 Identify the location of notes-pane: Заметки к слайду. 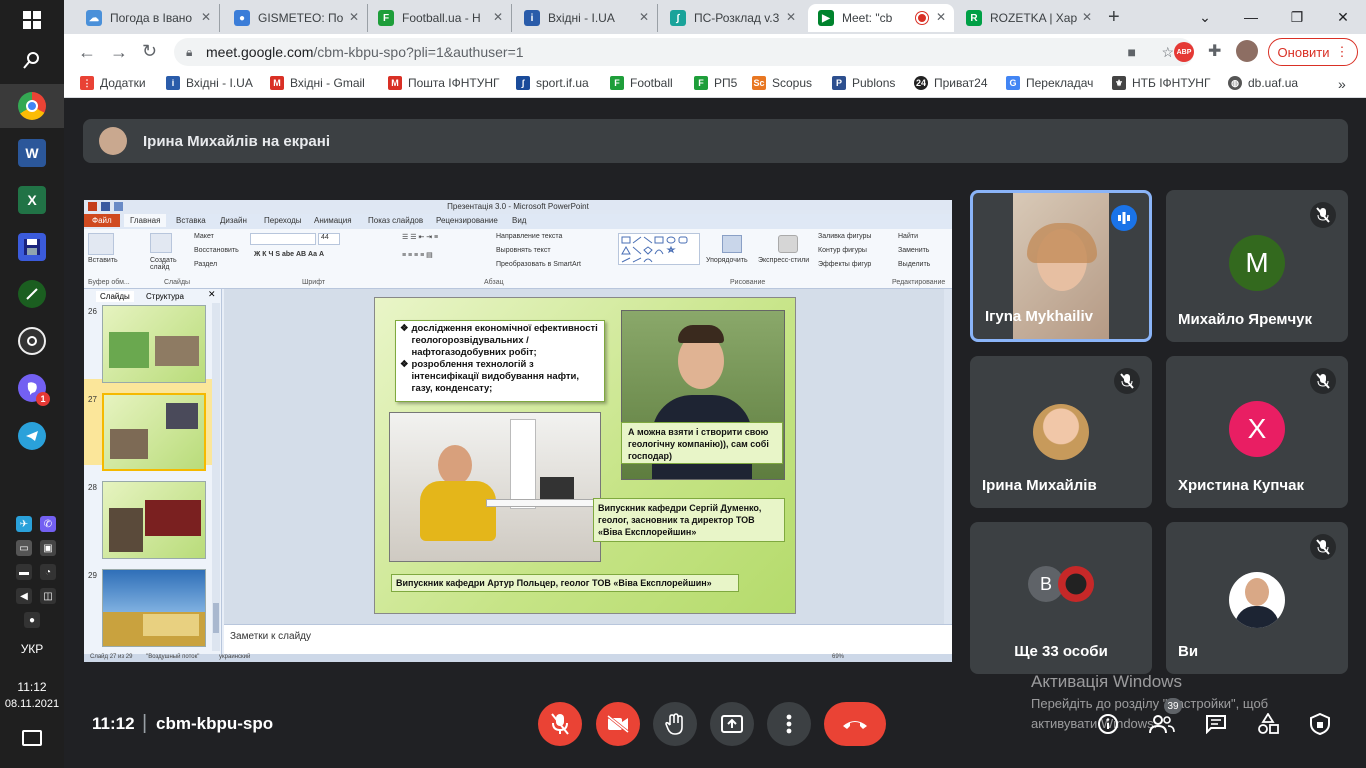
(588, 639).